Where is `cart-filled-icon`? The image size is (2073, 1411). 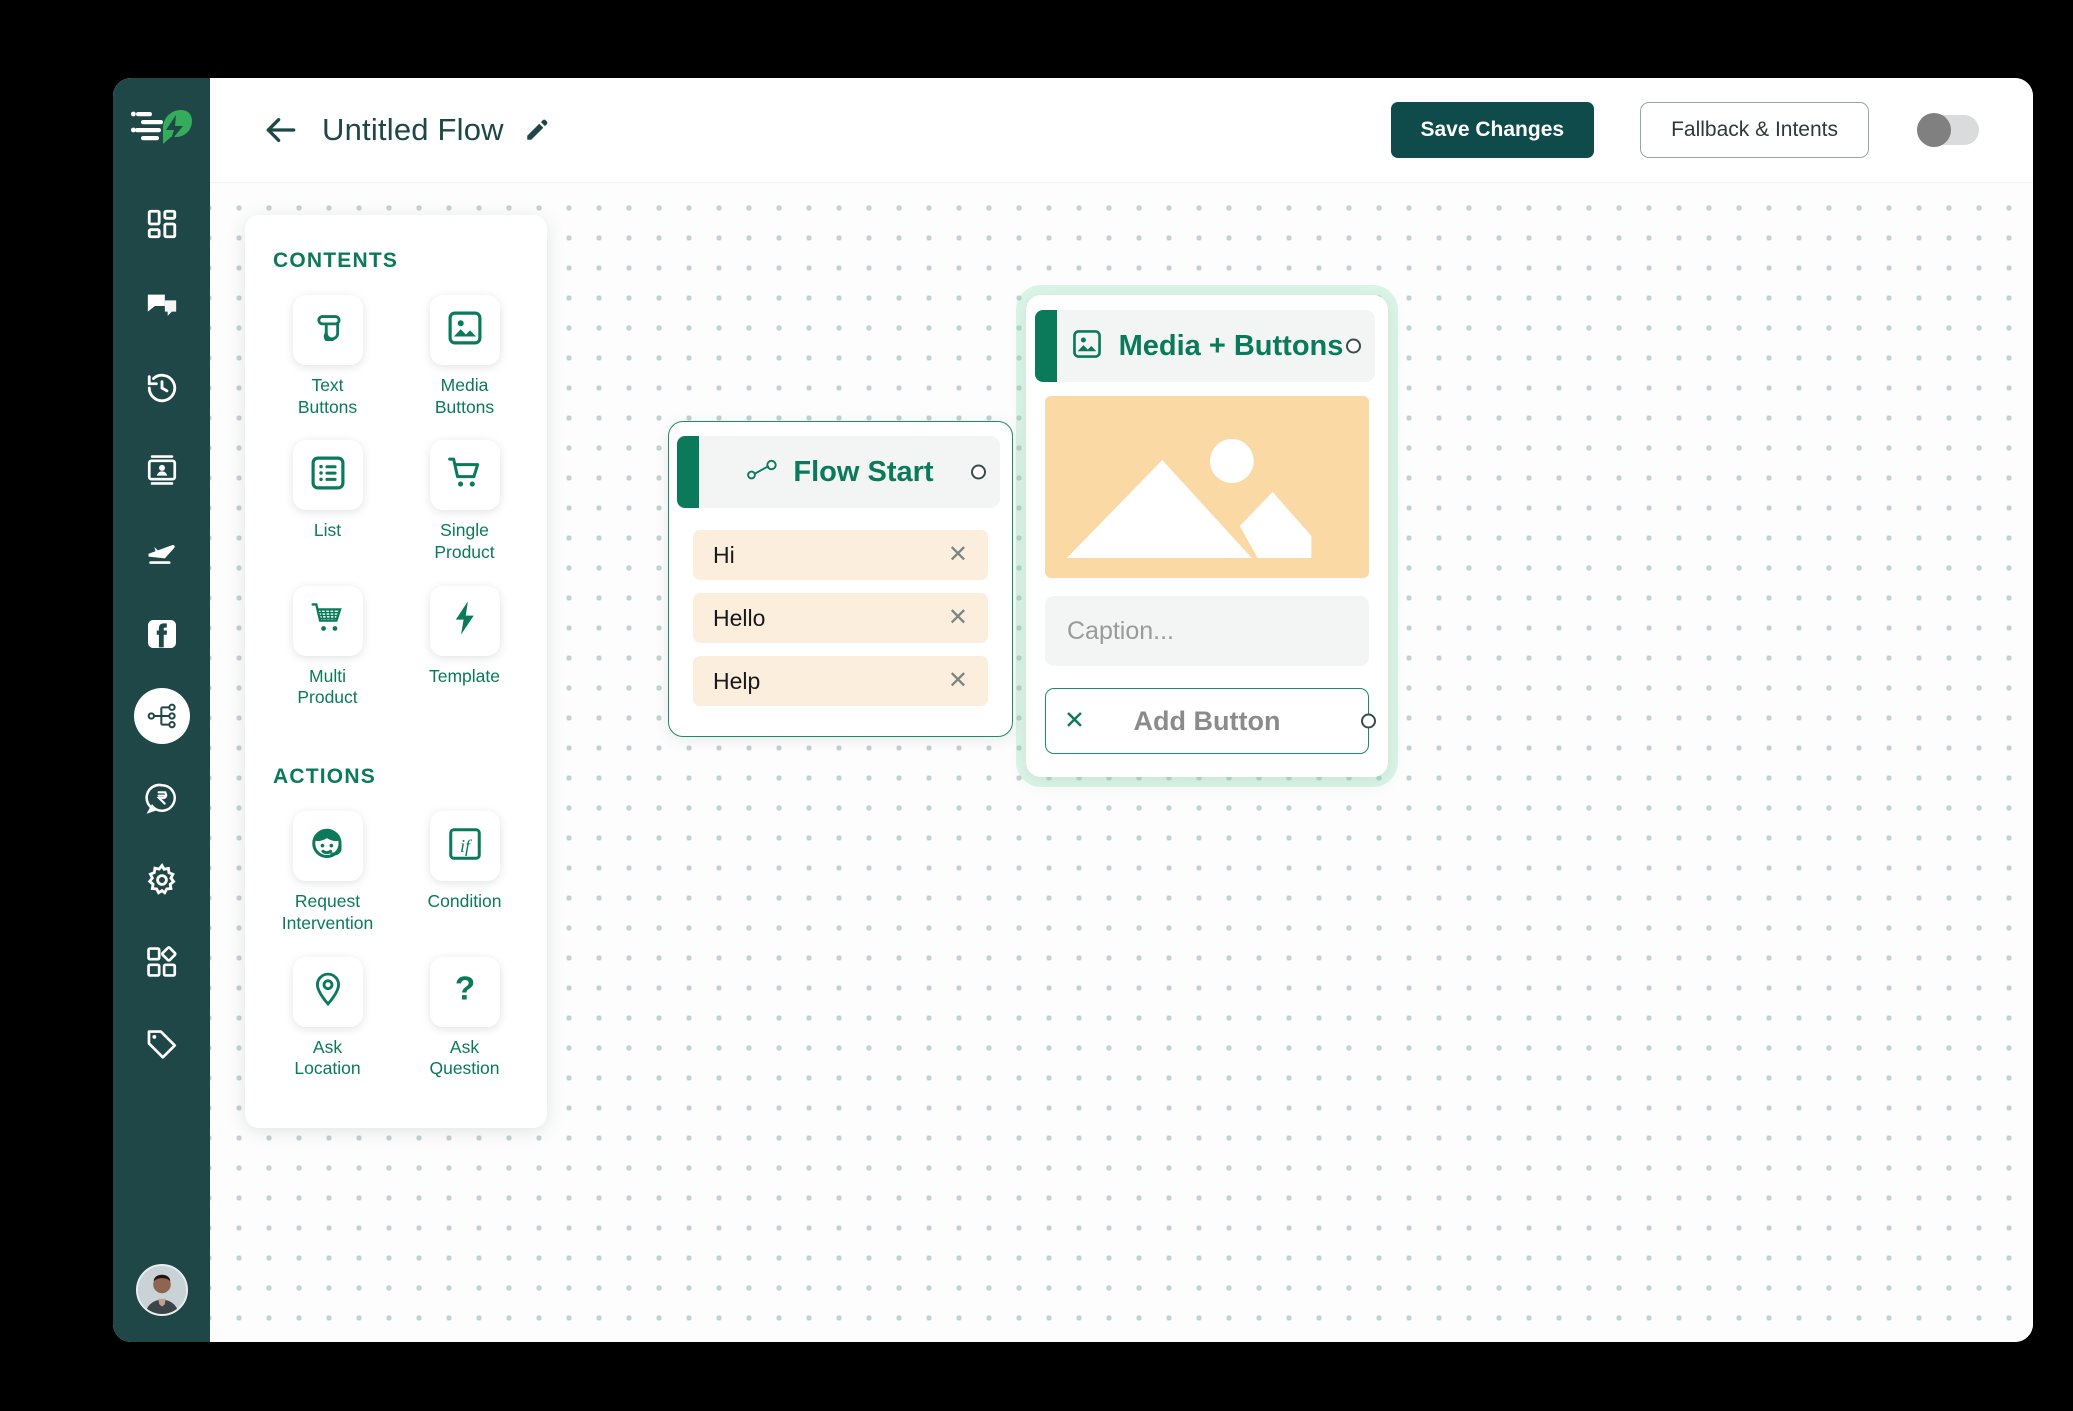 cart-filled-icon is located at coordinates (328, 620).